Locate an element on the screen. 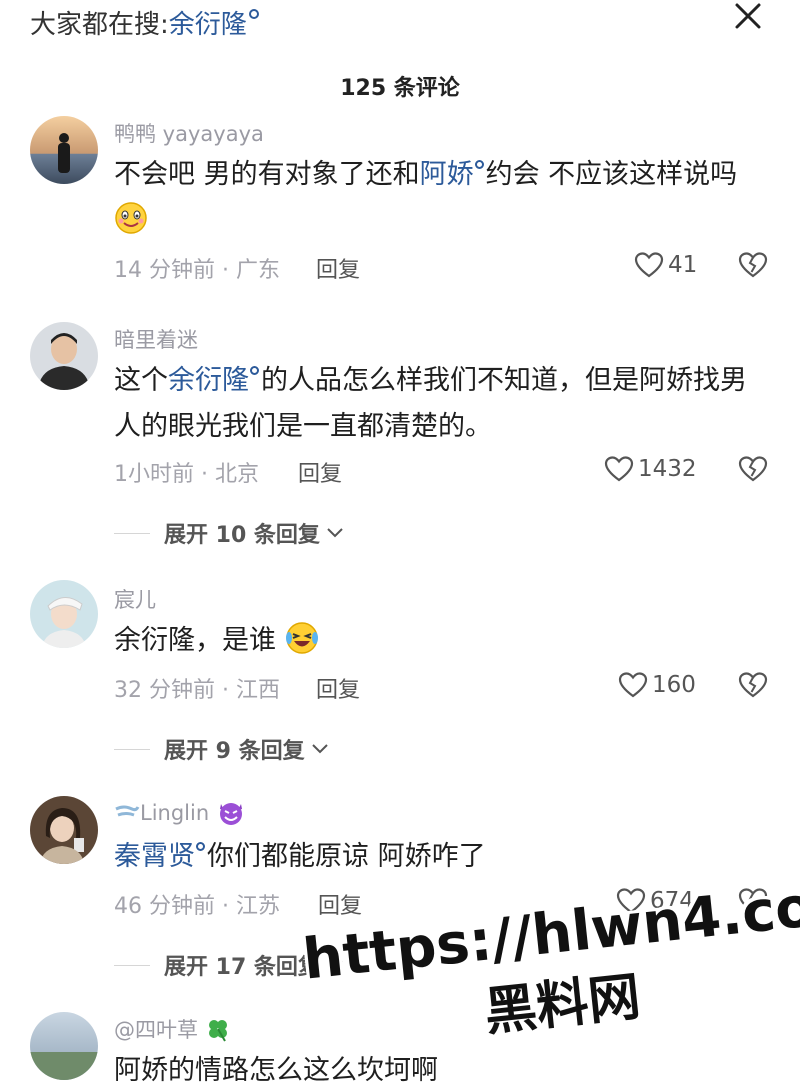 The height and width of the screenshot is (1092, 800). expand-replies-button: 展开 10 条回复 is located at coordinates (229, 533).